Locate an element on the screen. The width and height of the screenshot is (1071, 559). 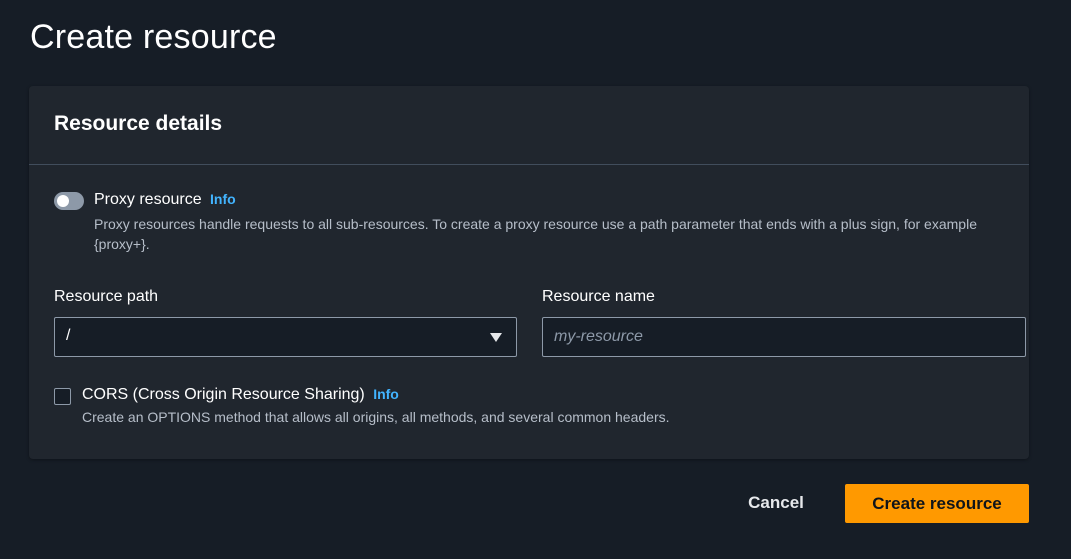
caret-down-icon is located at coordinates (496, 337).